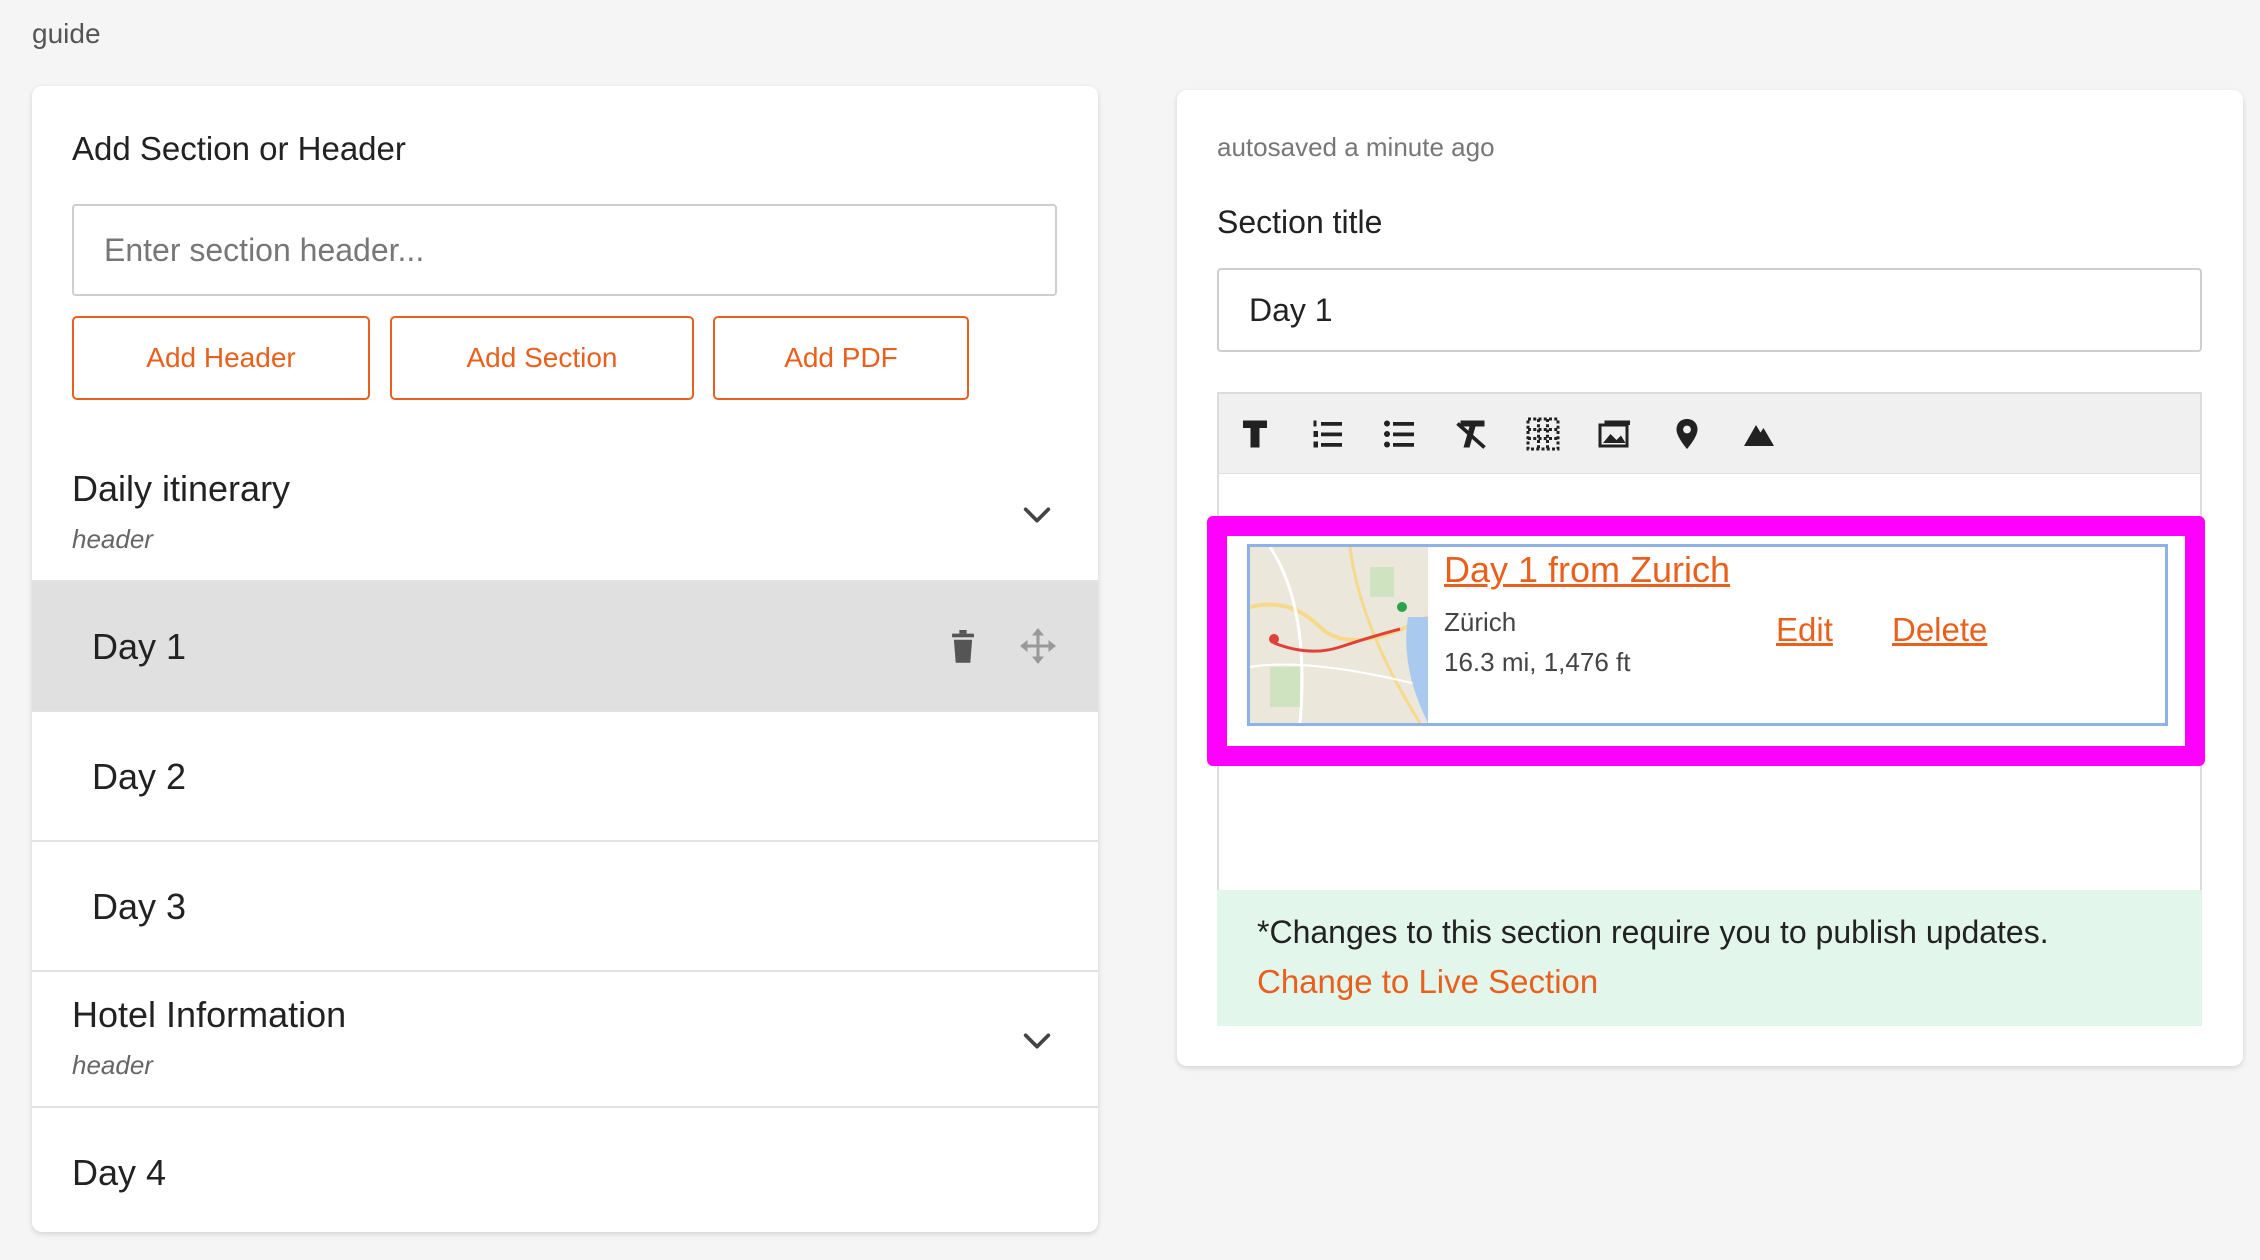 The height and width of the screenshot is (1260, 2260). Describe the element at coordinates (1327, 434) in the screenshot. I see `ordered-list-icon` at that location.